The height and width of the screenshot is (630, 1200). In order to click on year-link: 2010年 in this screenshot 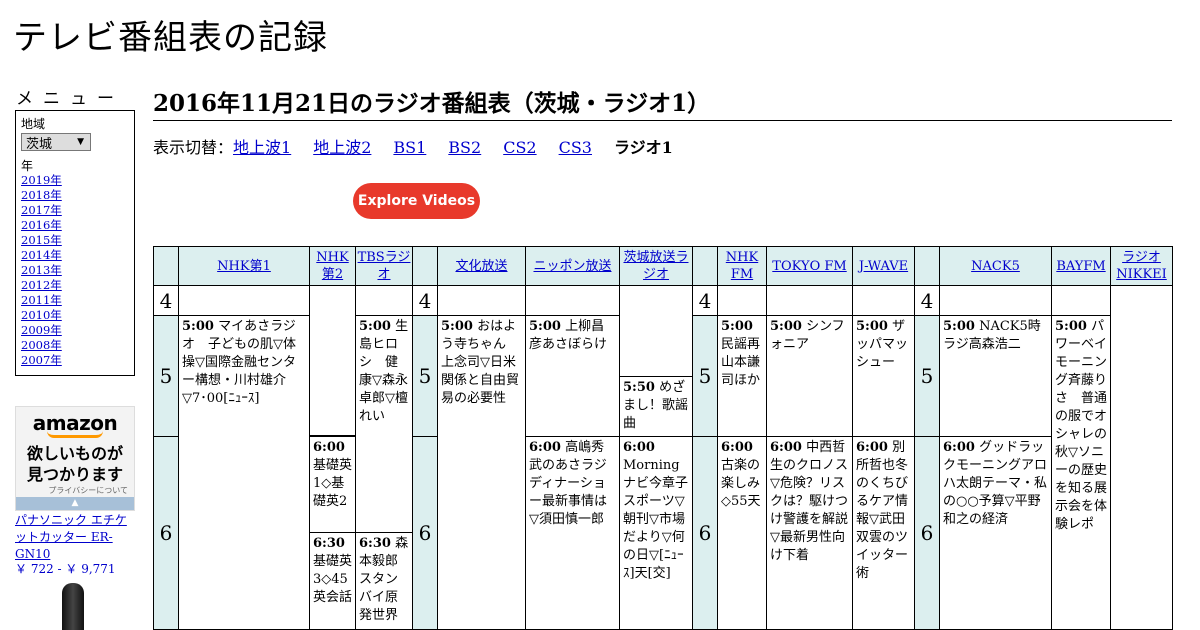, I will do `click(75, 315)`.